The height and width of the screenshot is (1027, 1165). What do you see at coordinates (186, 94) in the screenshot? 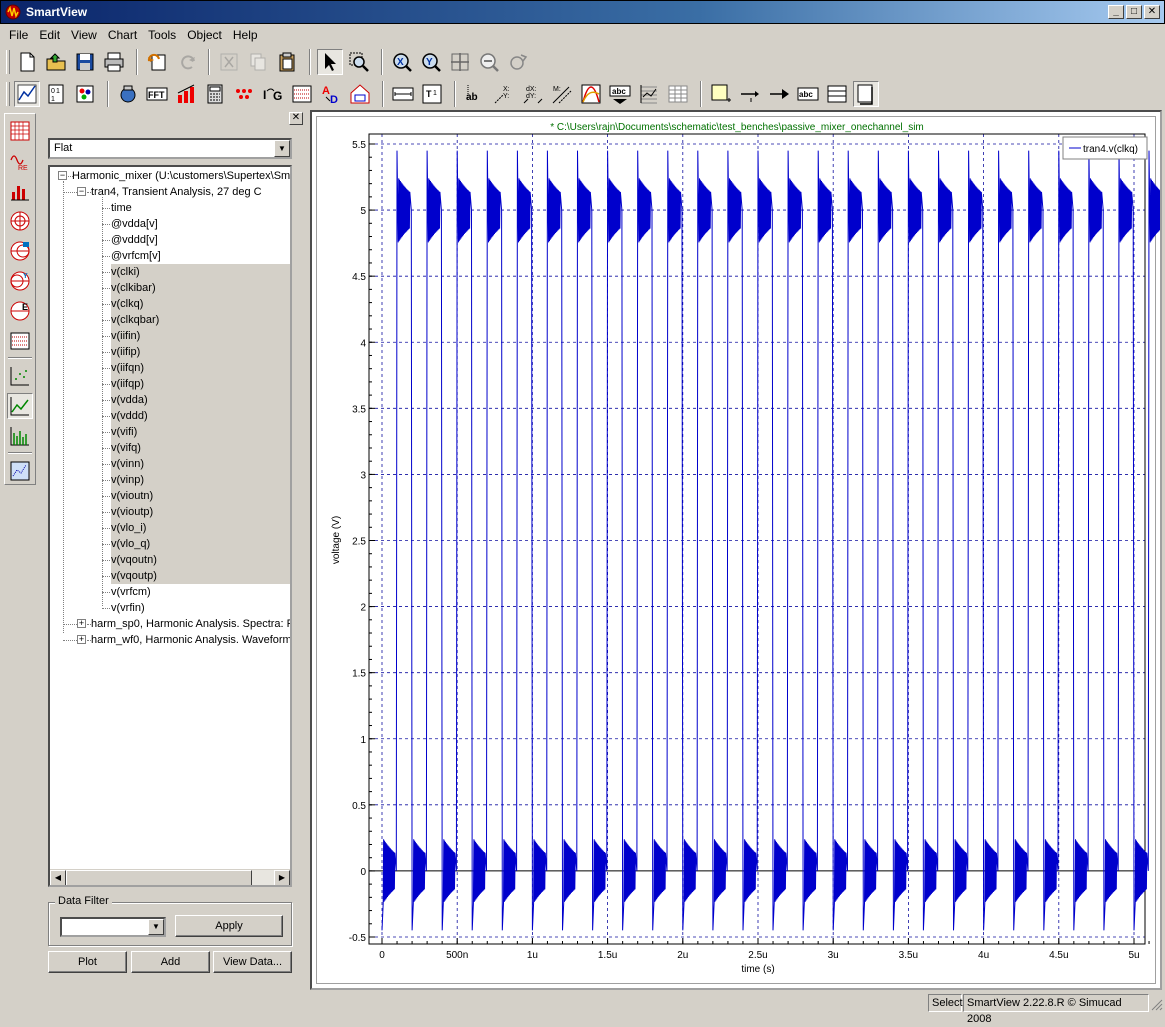
I see `bar-measure-icon` at bounding box center [186, 94].